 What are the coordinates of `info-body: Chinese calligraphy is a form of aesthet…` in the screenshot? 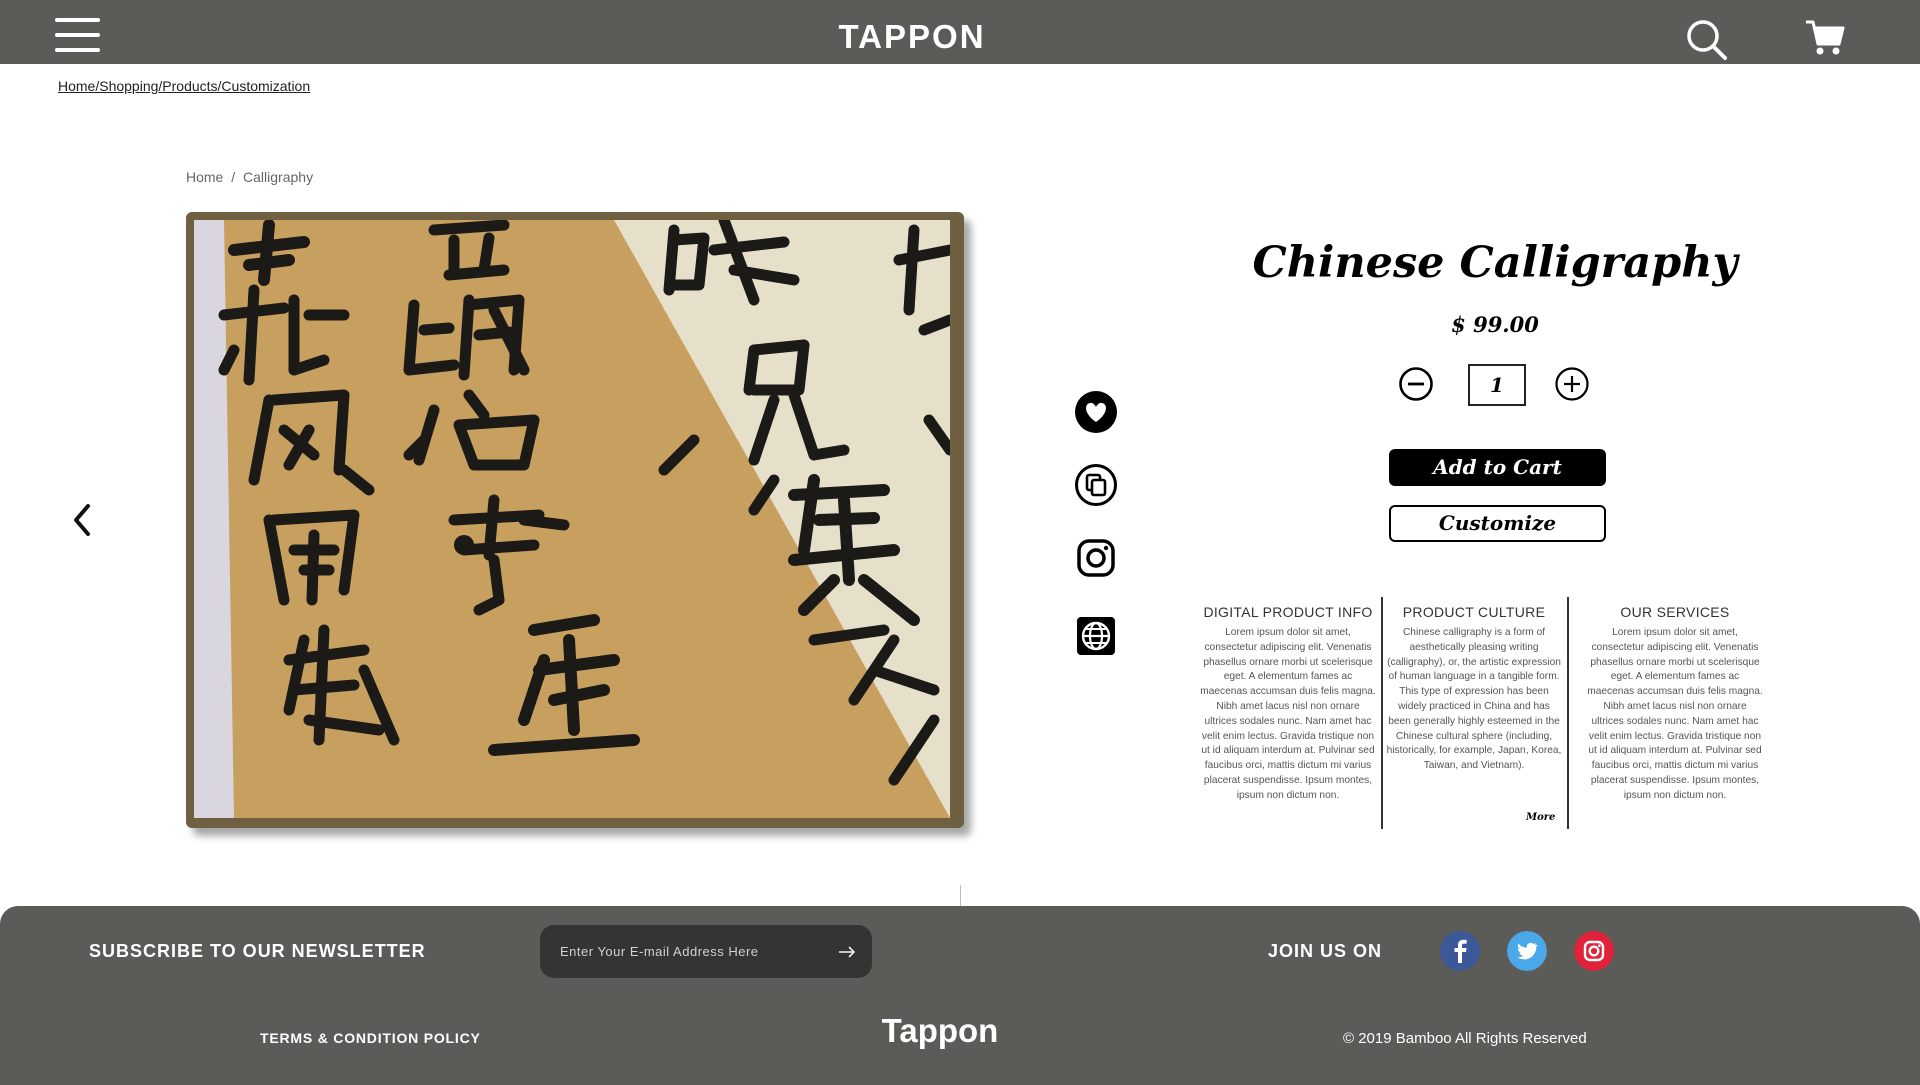 It's located at (1474, 699).